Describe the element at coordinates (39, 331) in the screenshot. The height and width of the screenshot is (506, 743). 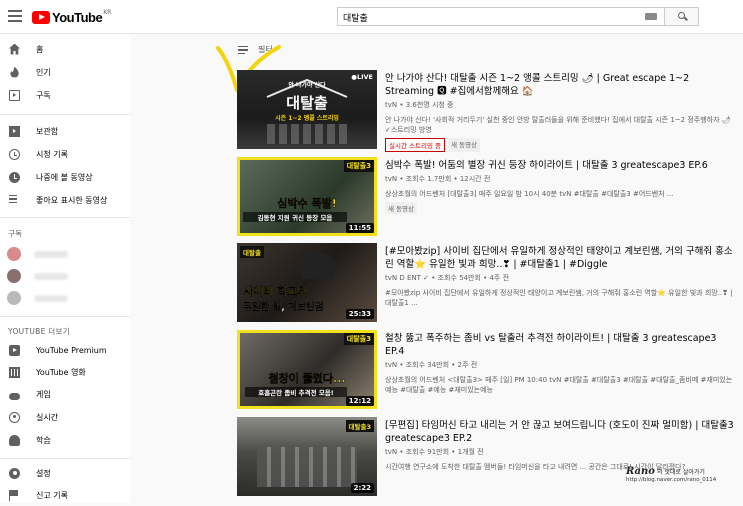
I see `more-from-youtube-header: YOUTUBE 더보기` at that location.